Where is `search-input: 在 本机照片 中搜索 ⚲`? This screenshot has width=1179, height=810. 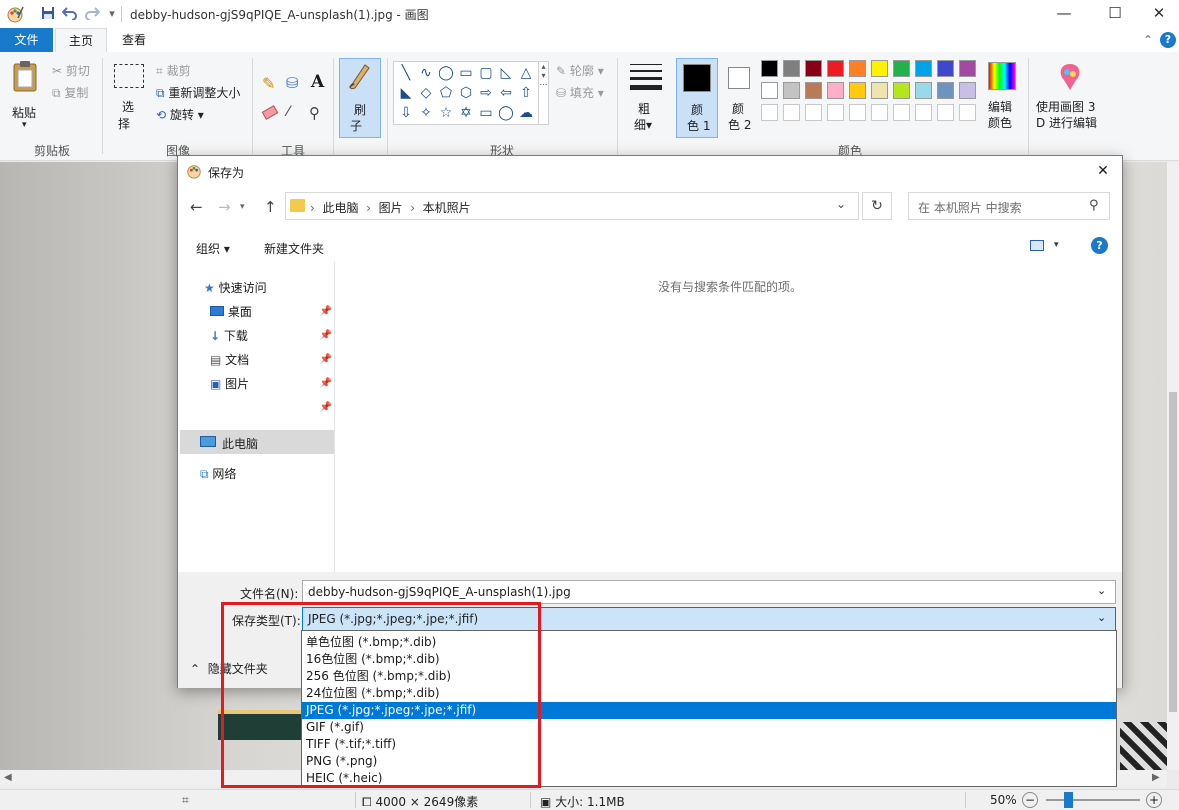 search-input: 在 本机照片 中搜索 ⚲ is located at coordinates (1009, 206).